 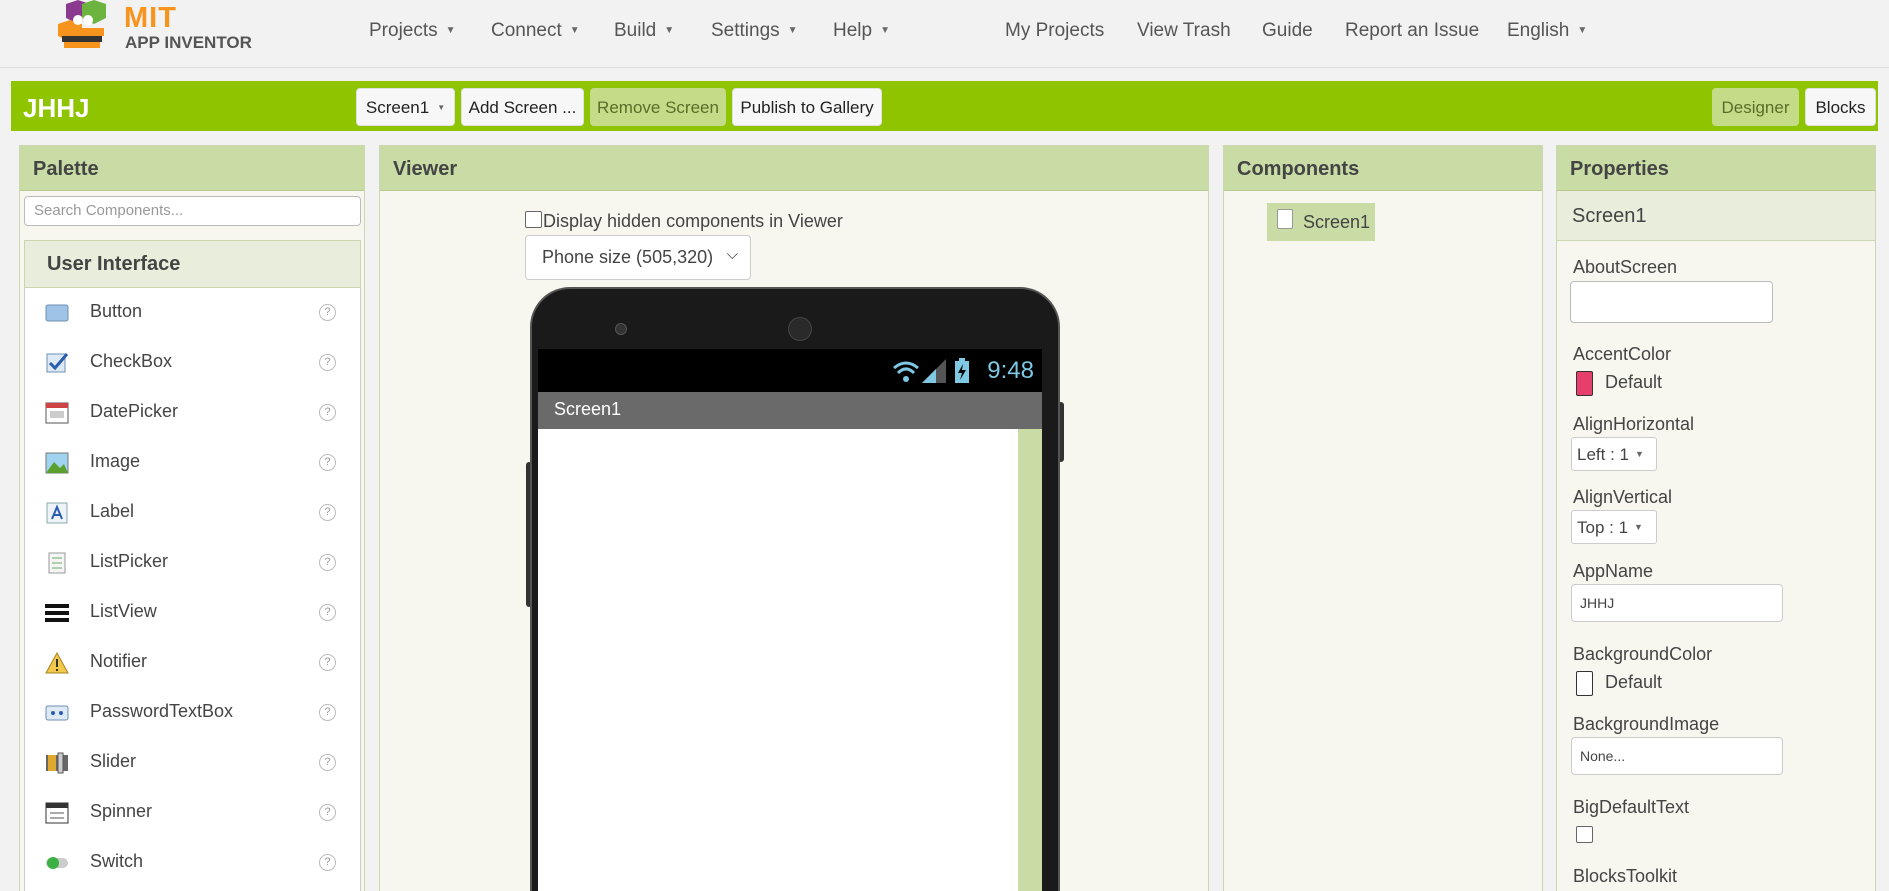 I want to click on checkbox-icon, so click(x=57, y=363).